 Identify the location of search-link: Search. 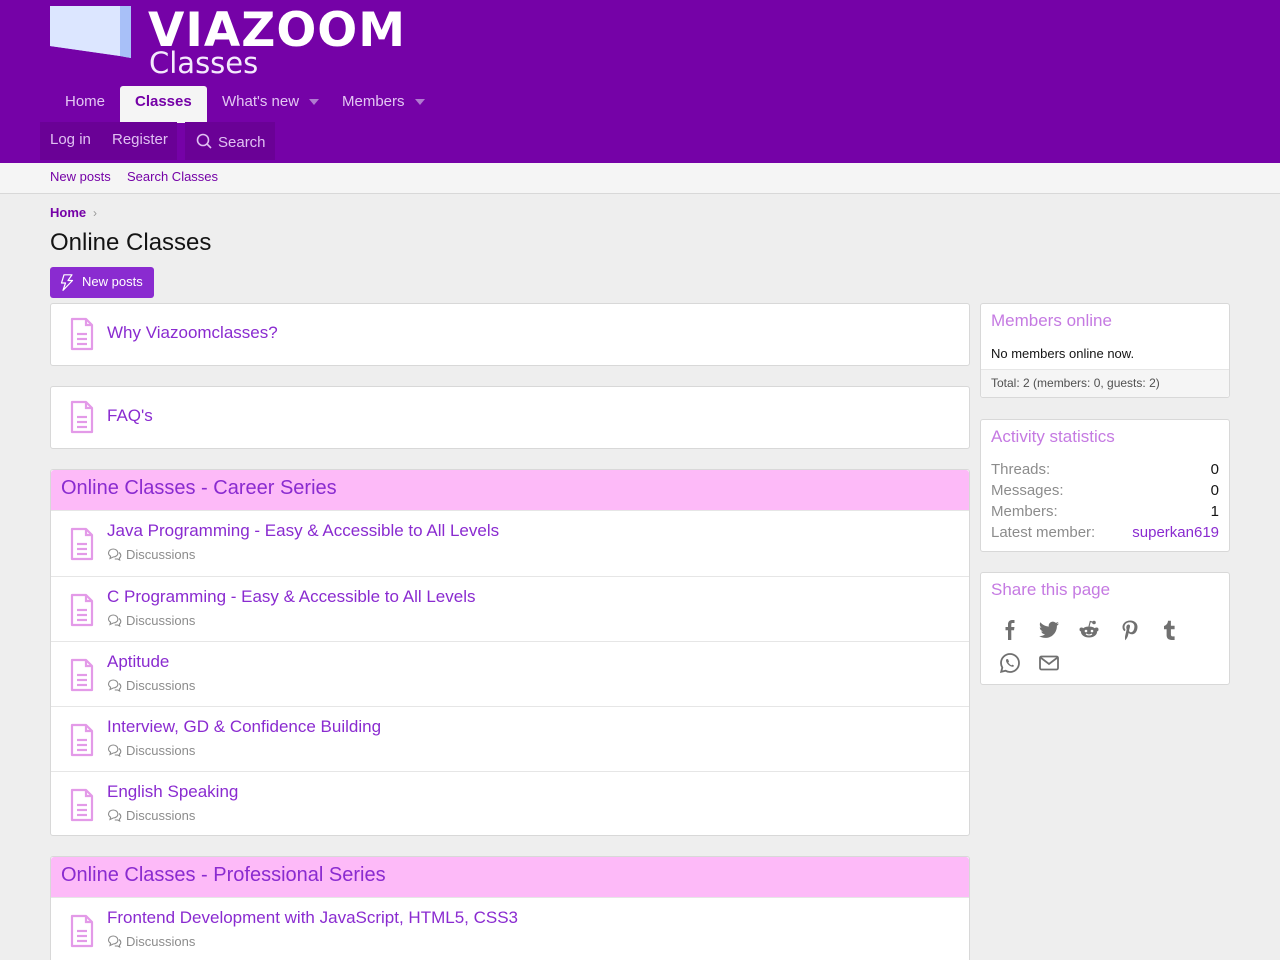
(242, 143).